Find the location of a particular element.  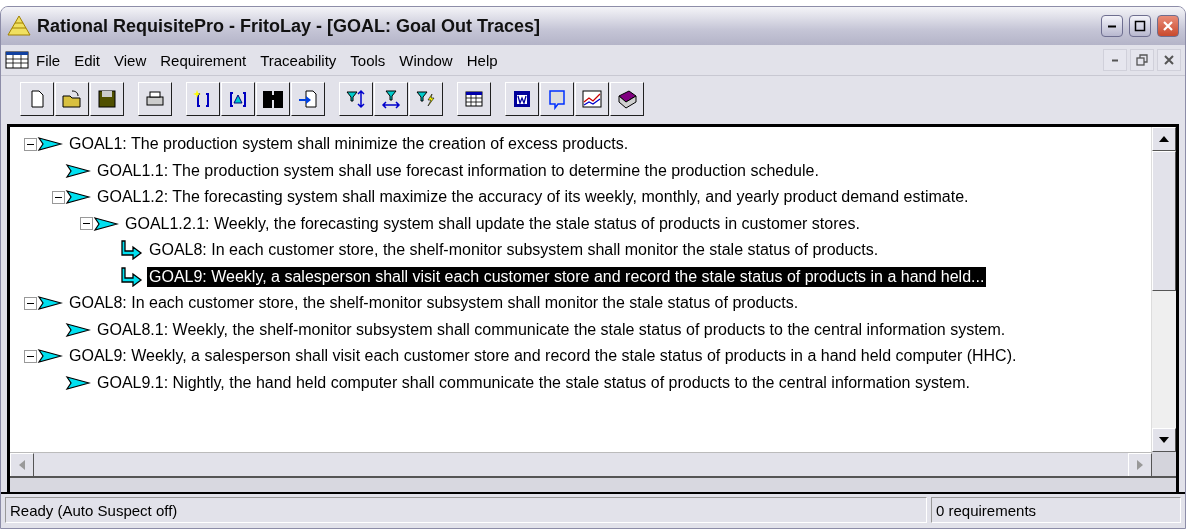

tree-item: GOAL1.1: The production system shall use forecast information to determine the production schedule. is located at coordinates (458, 170).